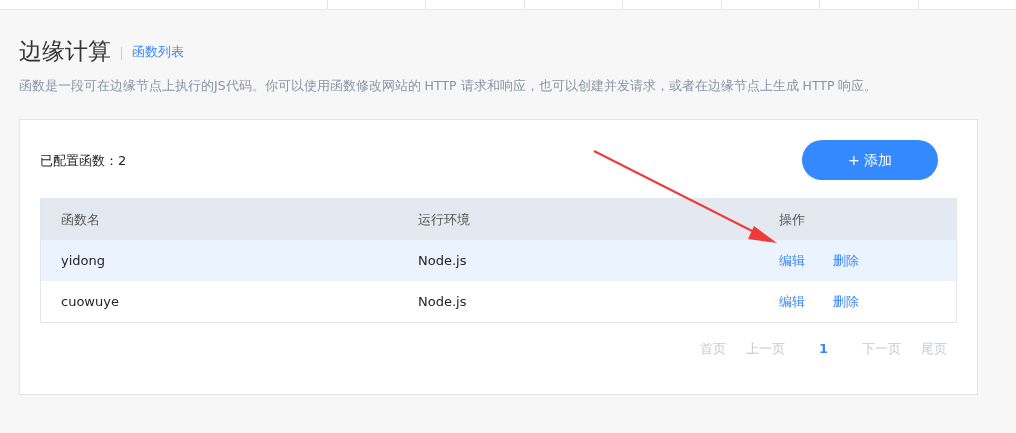 This screenshot has height=433, width=1016. I want to click on table-row: cuowuye Node.js 编辑 删除, so click(498, 302).